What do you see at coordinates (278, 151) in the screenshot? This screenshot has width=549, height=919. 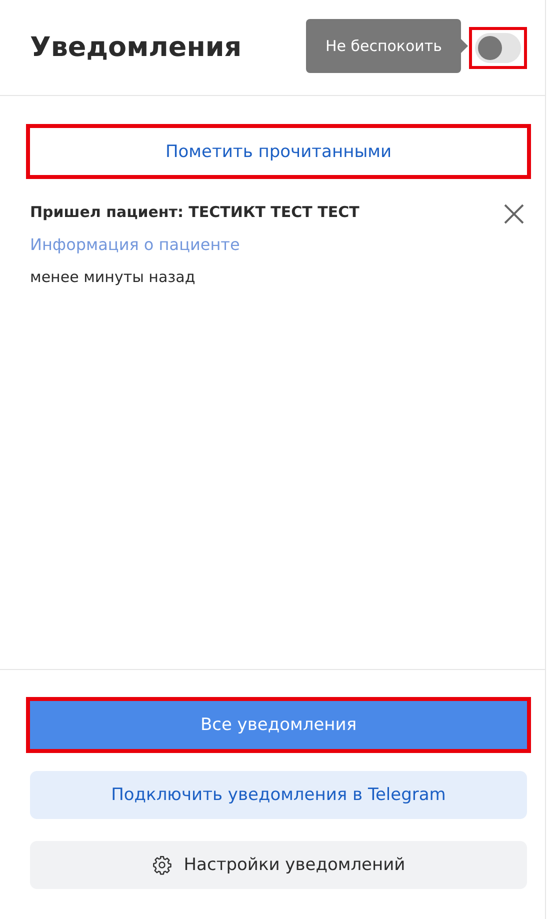 I see `mark-read-button: Пометить прочитанными` at bounding box center [278, 151].